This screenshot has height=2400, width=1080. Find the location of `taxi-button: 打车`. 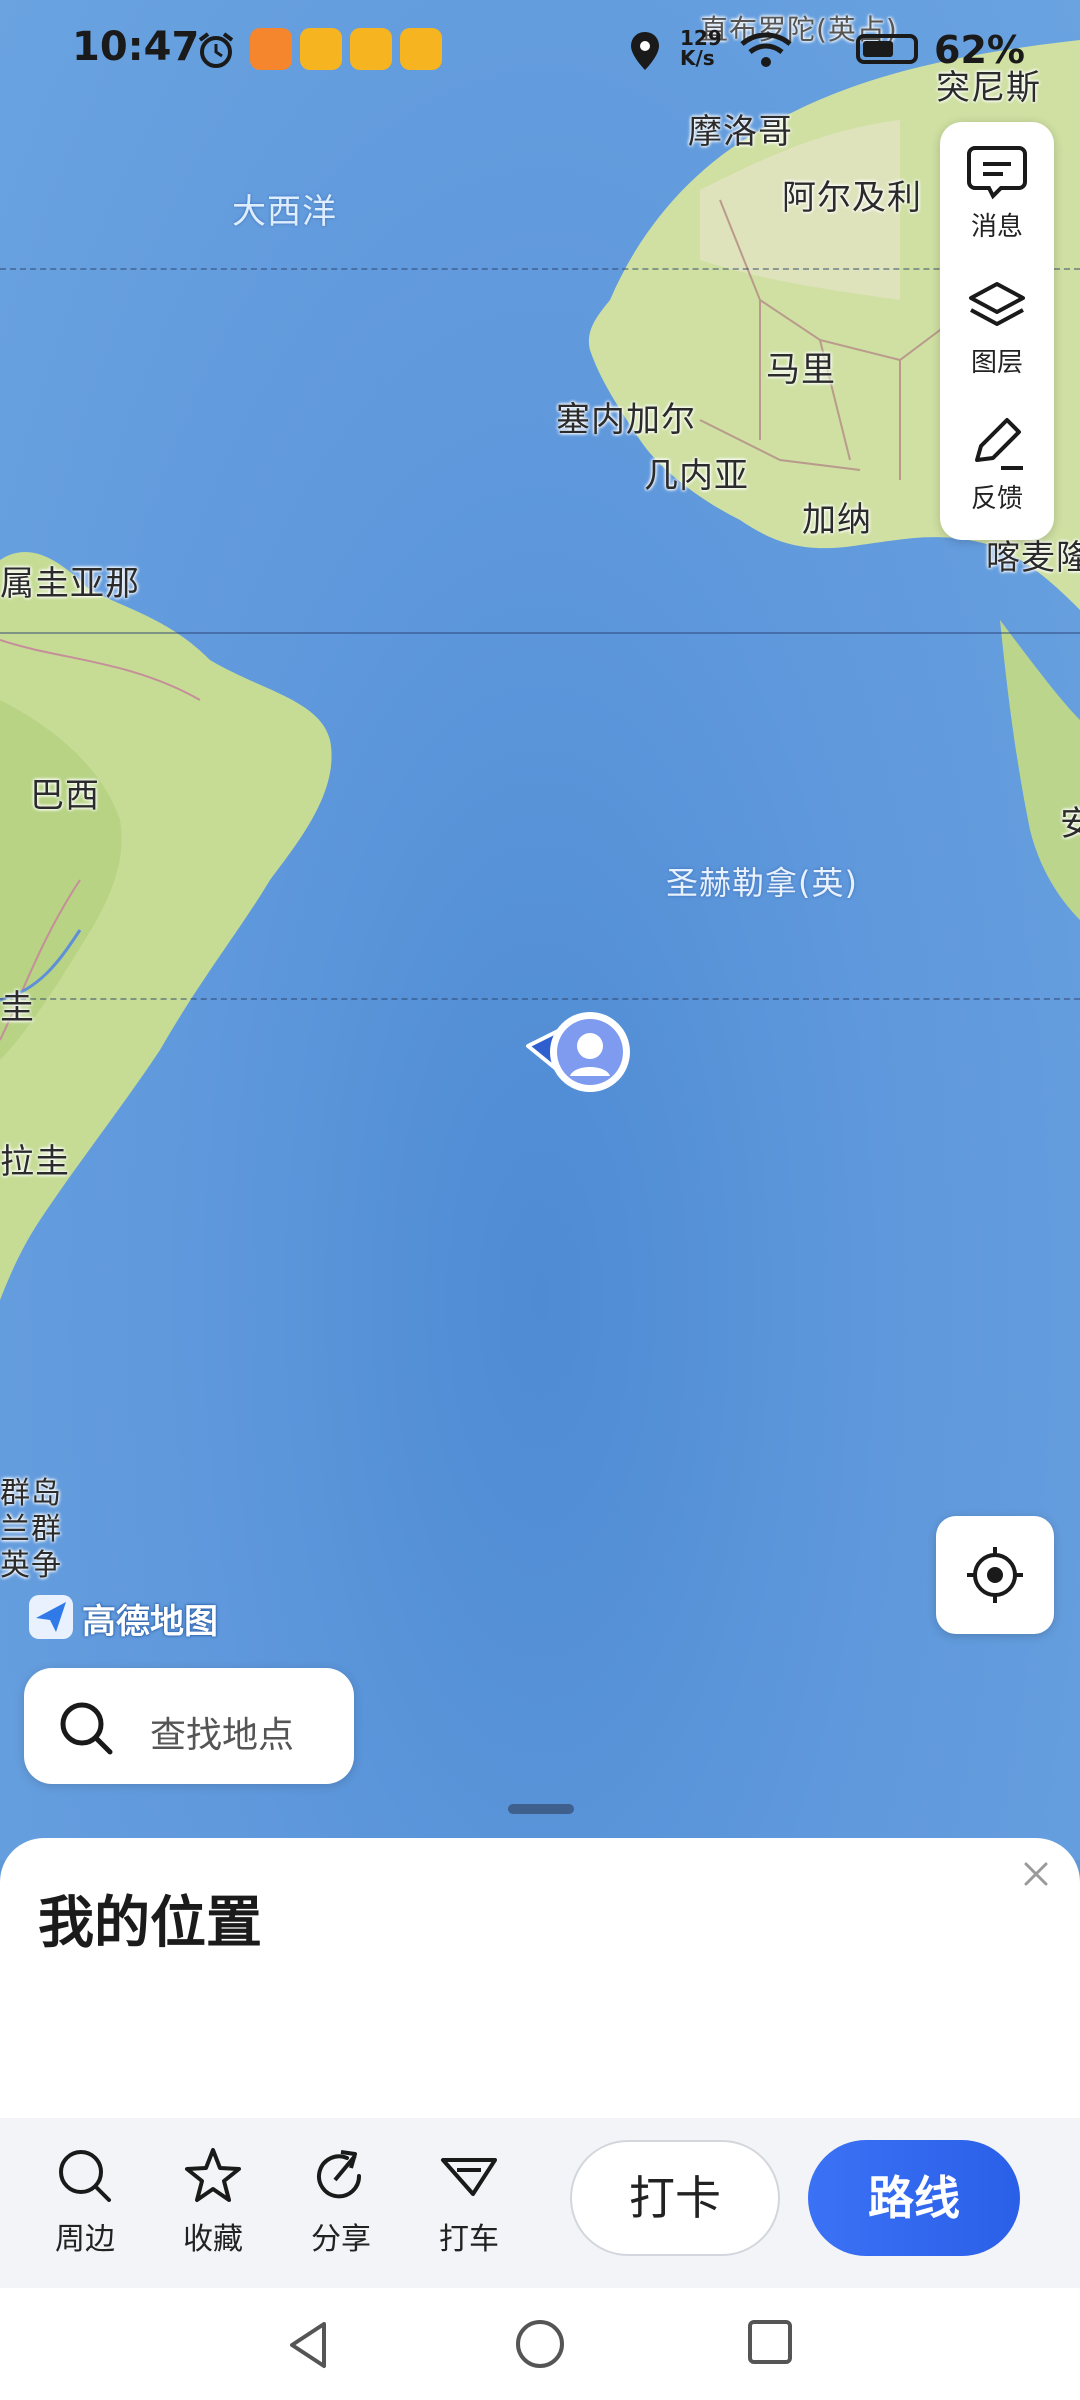

taxi-button: 打车 is located at coordinates (469, 2202).